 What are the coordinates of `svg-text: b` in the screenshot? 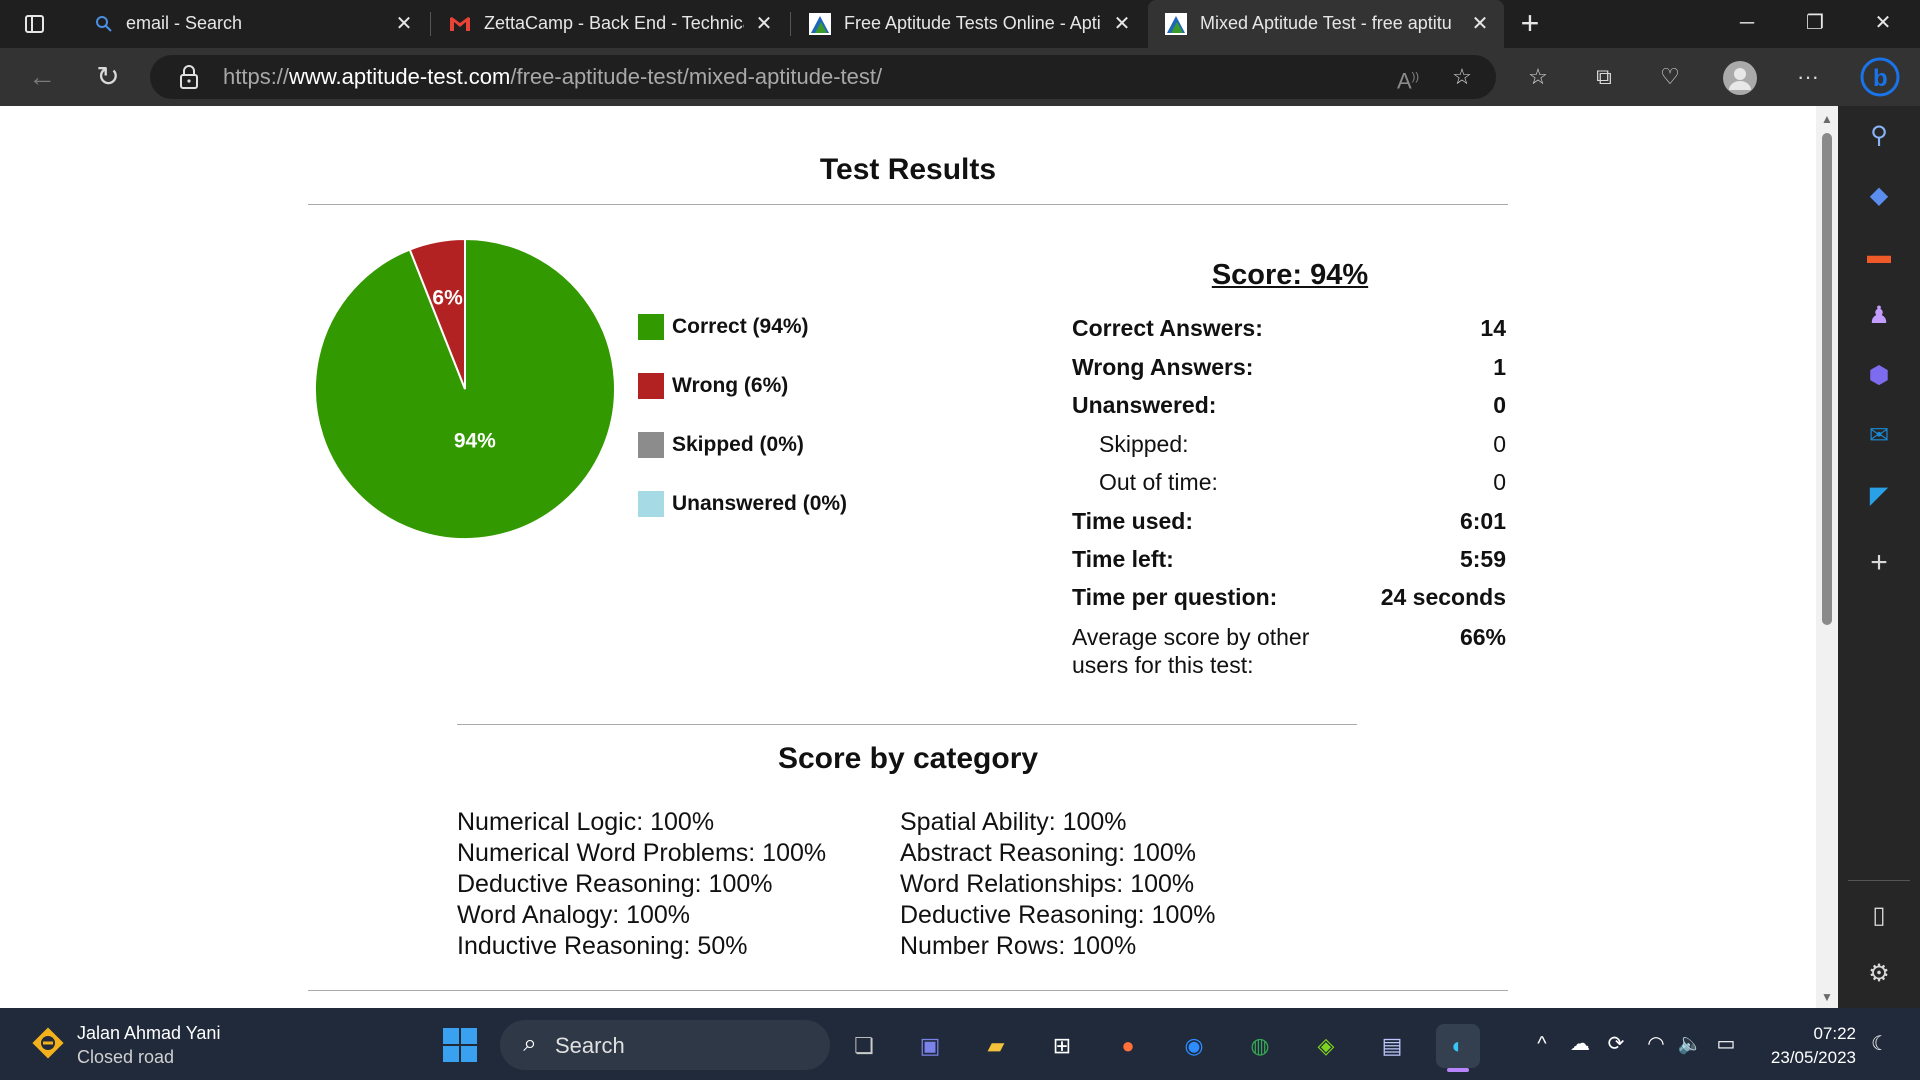 It's located at (1880, 78).